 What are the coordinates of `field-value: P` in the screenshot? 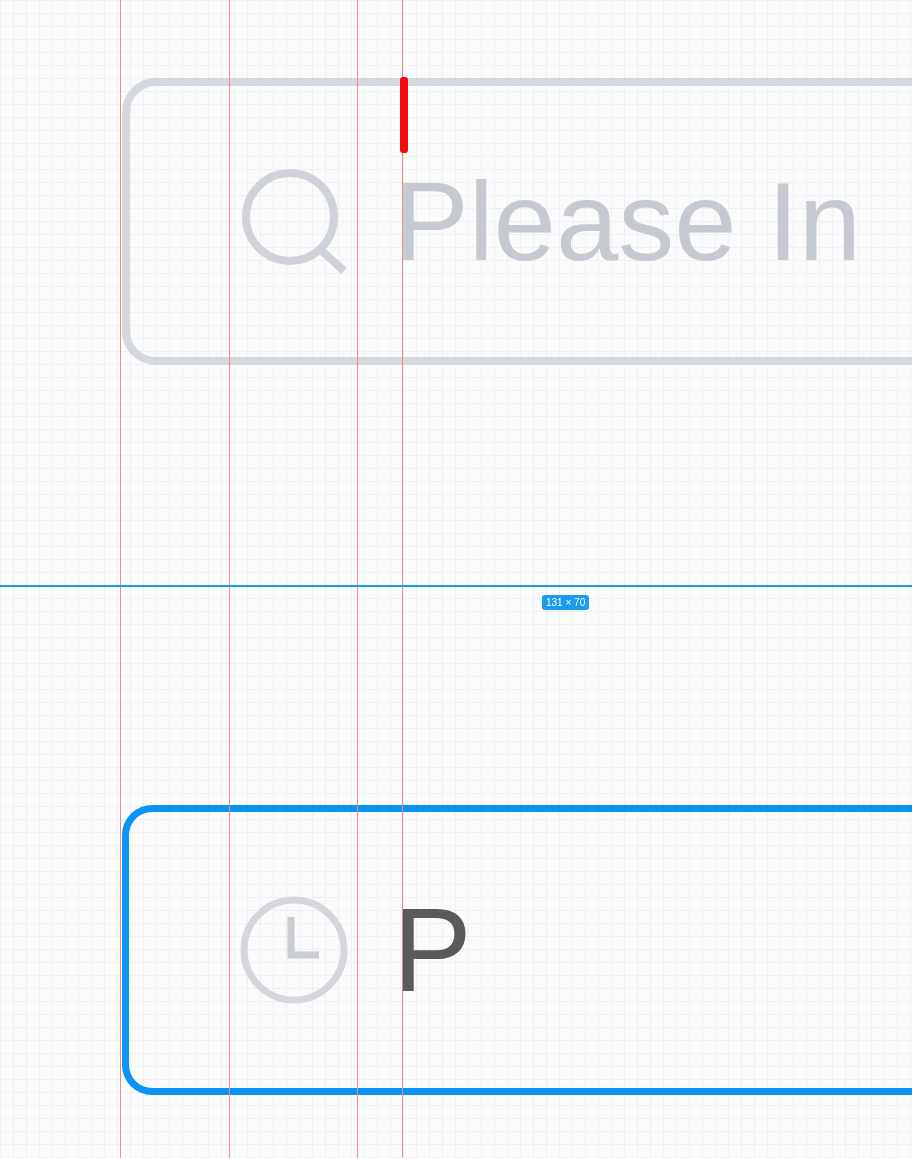 It's located at (433, 950).